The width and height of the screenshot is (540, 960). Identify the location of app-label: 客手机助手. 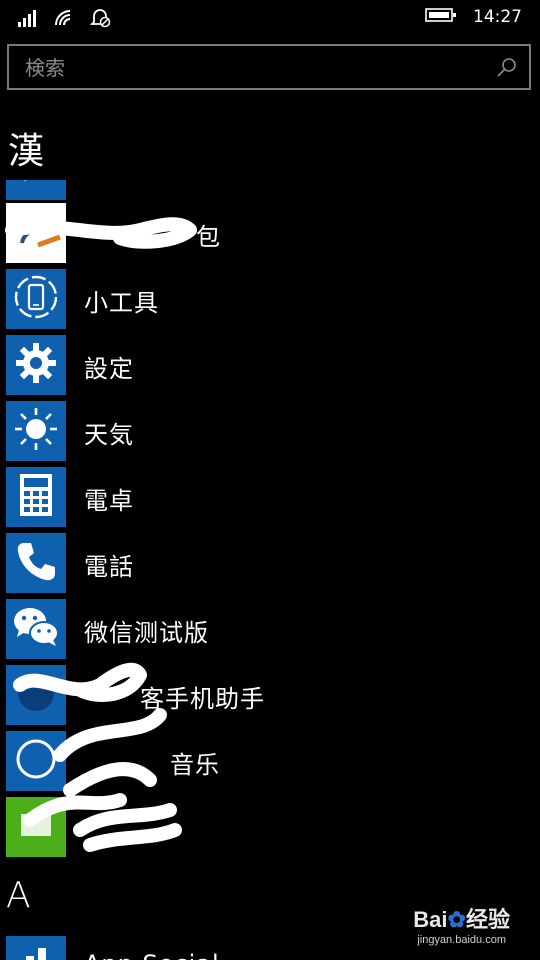
(202, 699).